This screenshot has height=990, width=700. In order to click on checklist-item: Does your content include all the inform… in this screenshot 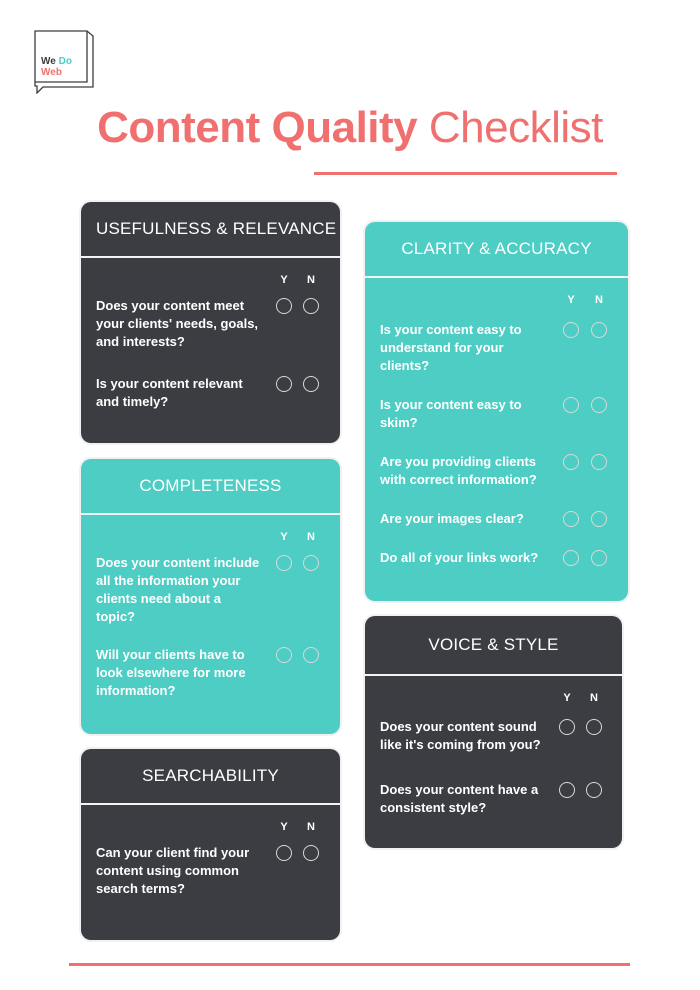, I will do `click(210, 590)`.